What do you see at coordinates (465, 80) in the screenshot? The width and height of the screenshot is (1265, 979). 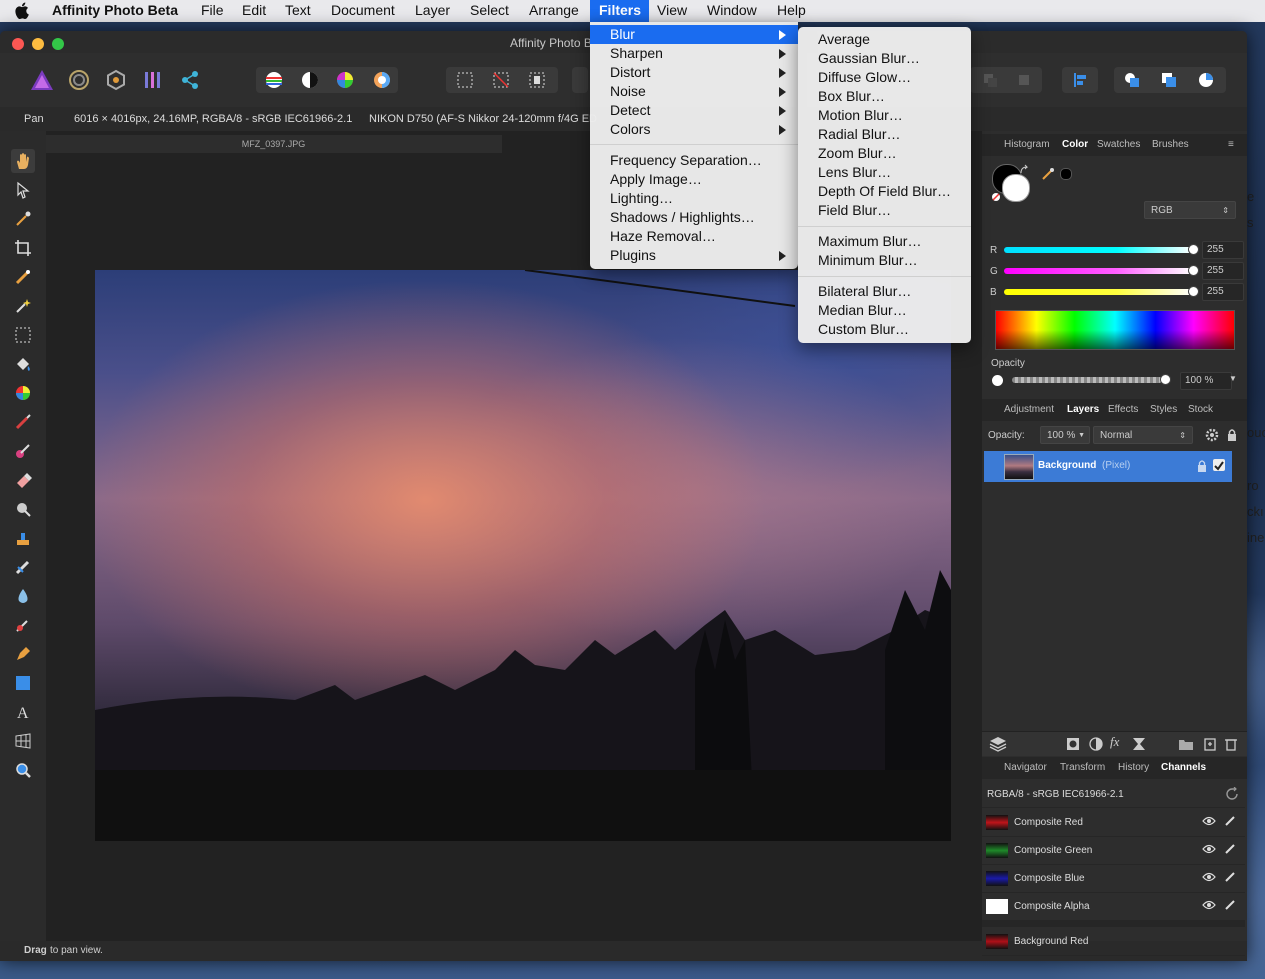 I see `select-all-icon` at bounding box center [465, 80].